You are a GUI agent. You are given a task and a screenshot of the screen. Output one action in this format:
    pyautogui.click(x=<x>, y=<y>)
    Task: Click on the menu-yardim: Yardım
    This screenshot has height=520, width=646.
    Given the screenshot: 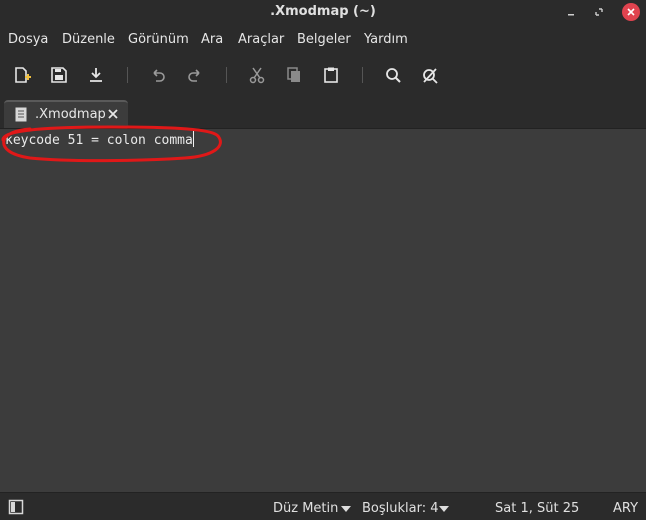 What is the action you would take?
    pyautogui.click(x=386, y=39)
    